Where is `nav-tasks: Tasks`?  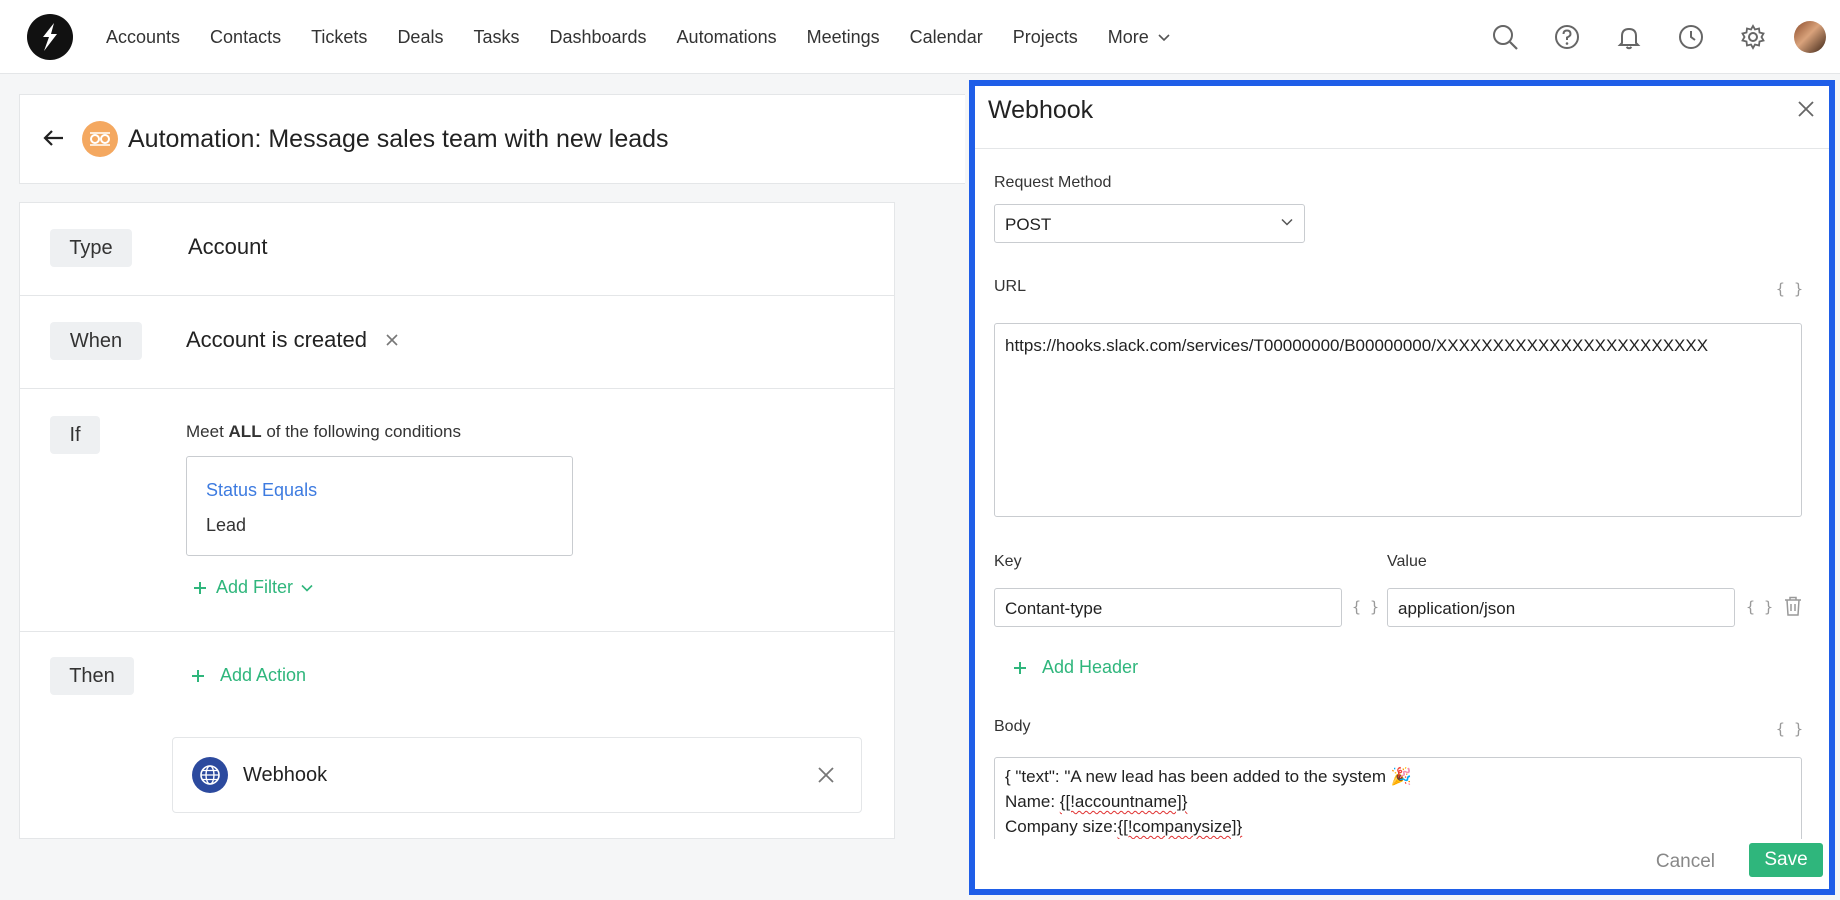
nav-tasks: Tasks is located at coordinates (496, 37).